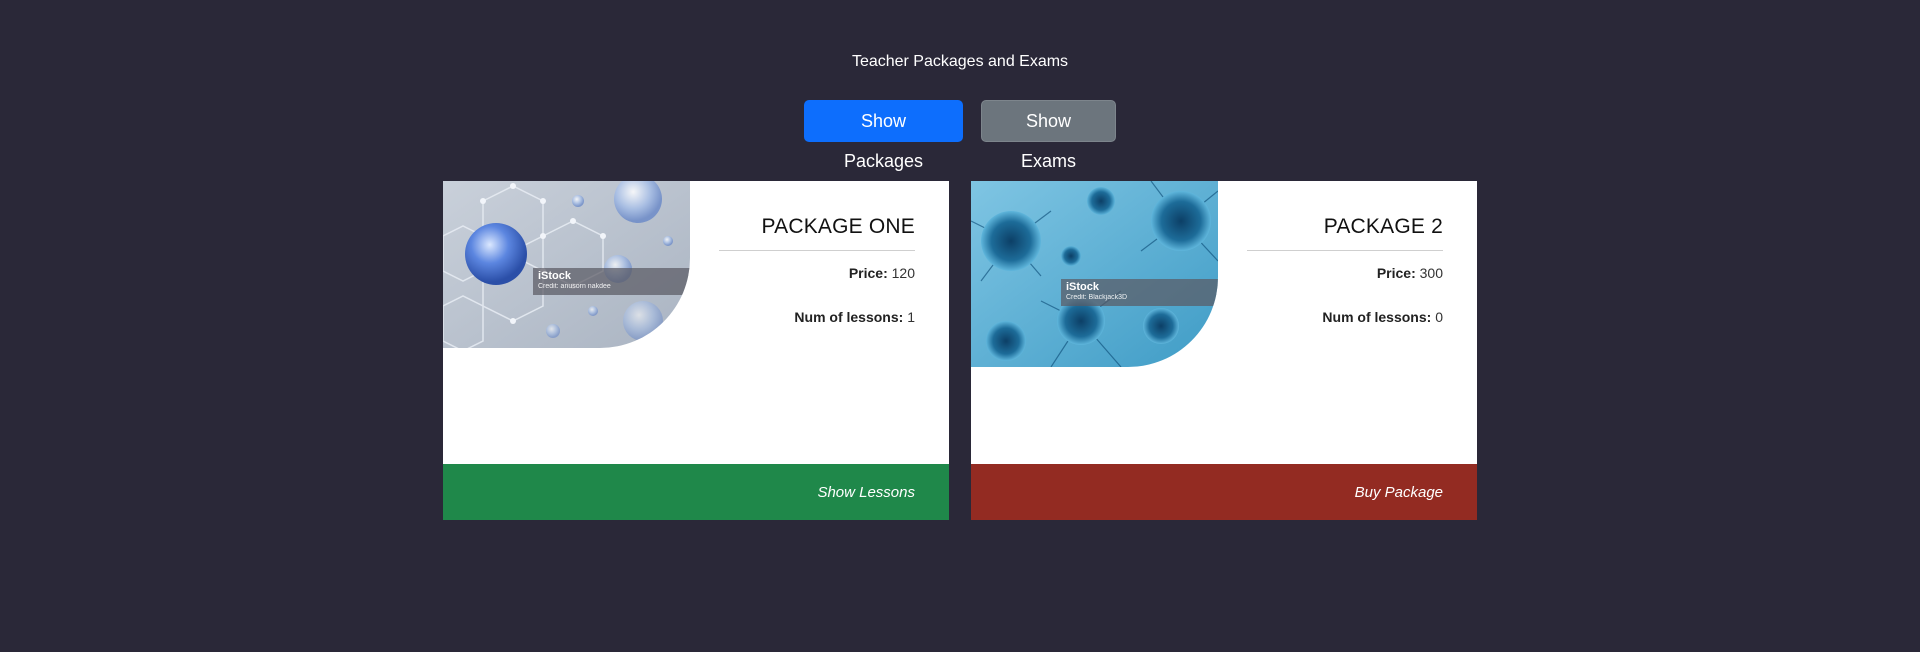 This screenshot has width=1920, height=652. What do you see at coordinates (1345, 253) in the screenshot?
I see `package-info: PACKAGE 2 Price: 300 Num of lessons: 0` at bounding box center [1345, 253].